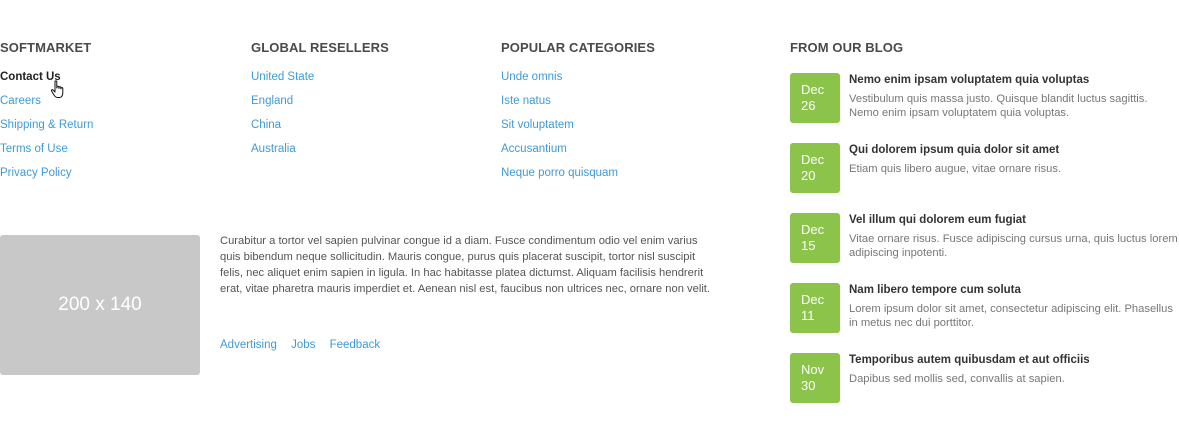 This screenshot has width=1179, height=444. I want to click on date-badge: Dec 20, so click(815, 168).